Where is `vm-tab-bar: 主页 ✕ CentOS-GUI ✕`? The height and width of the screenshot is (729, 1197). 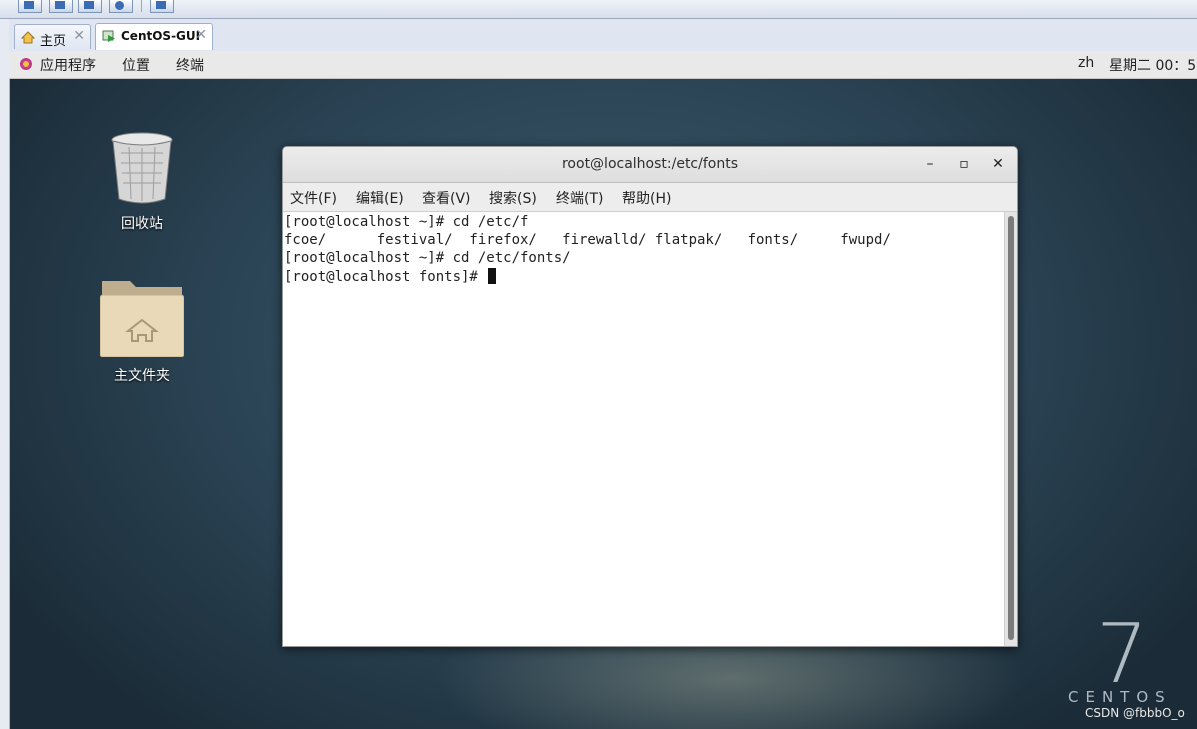
vm-tab-bar: 主页 ✕ CentOS-GUI ✕ is located at coordinates (603, 35).